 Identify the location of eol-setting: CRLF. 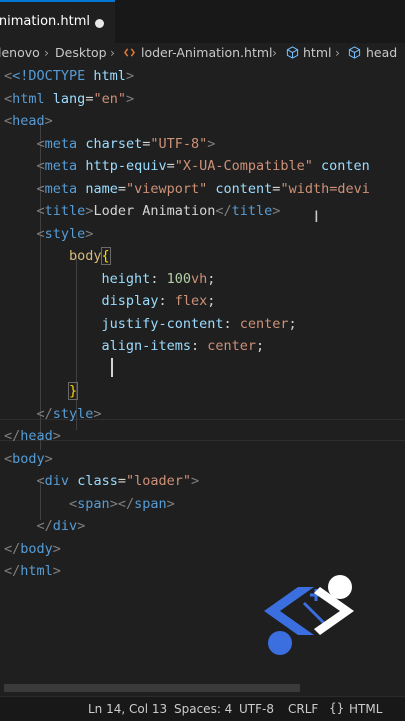
(303, 709).